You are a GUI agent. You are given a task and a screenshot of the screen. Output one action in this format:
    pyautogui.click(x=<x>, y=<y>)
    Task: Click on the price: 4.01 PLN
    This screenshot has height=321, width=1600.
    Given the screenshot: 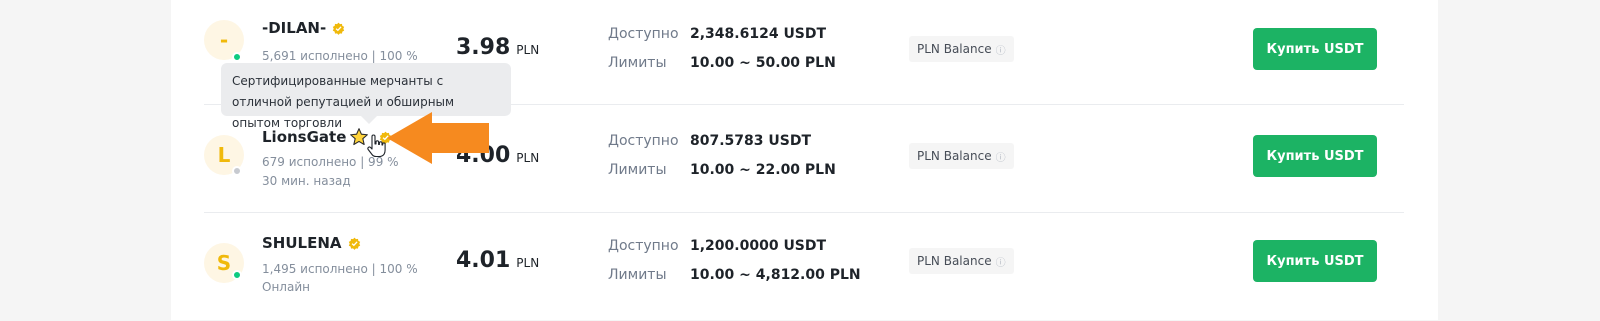 What is the action you would take?
    pyautogui.click(x=497, y=260)
    